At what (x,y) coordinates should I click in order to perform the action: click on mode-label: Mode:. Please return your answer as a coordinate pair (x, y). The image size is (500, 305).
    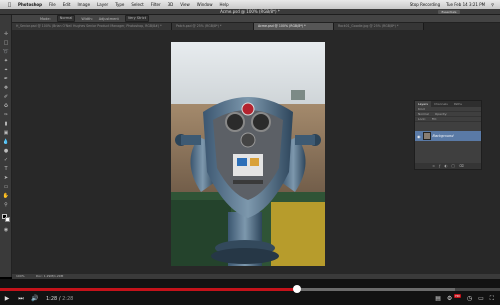
    Looking at the image, I should click on (45, 18).